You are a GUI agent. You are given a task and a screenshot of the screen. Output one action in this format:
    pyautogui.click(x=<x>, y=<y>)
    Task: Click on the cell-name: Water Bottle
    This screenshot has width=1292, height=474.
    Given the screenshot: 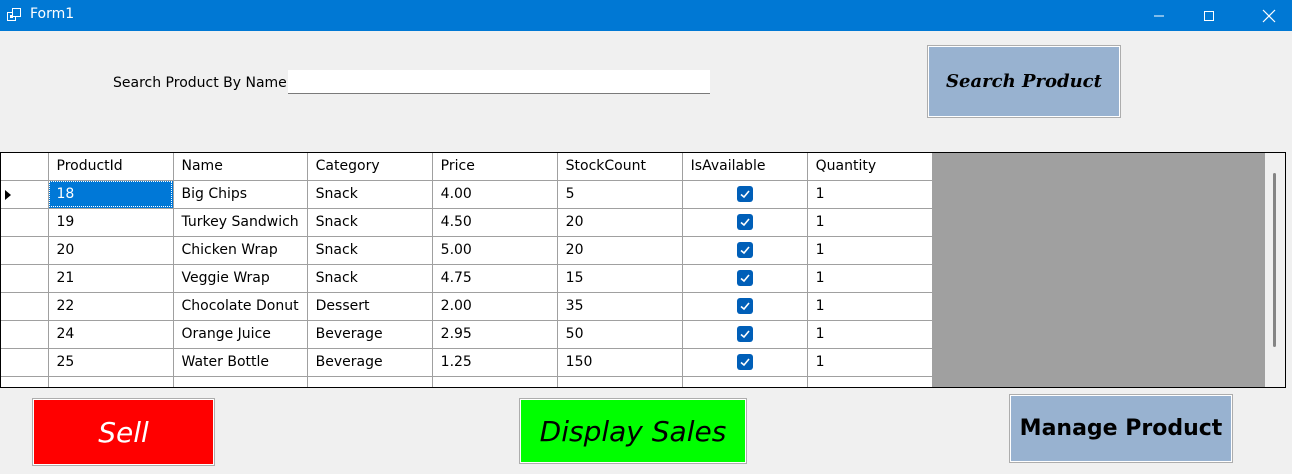 What is the action you would take?
    pyautogui.click(x=240, y=362)
    